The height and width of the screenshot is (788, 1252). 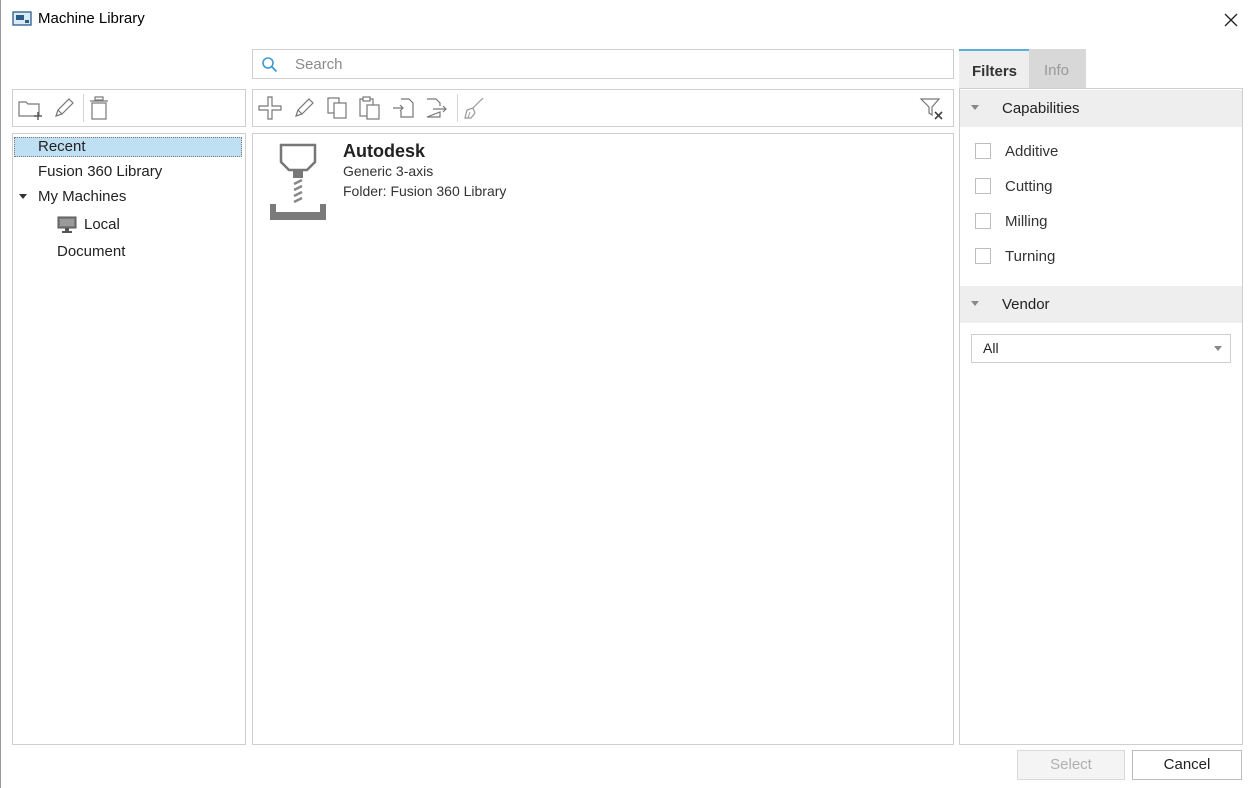 I want to click on machine-description: Generic 3-axis, so click(x=388, y=171).